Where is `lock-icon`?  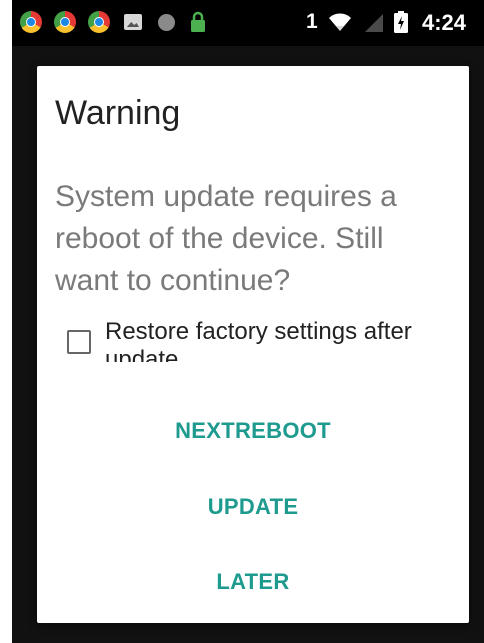 lock-icon is located at coordinates (198, 22).